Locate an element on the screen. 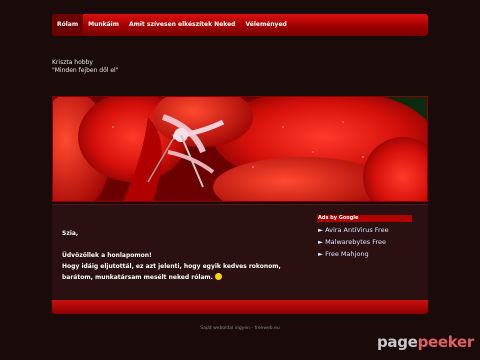 This screenshot has height=360, width=480. site-slogan: "Minden fejben dől el" is located at coordinates (85, 70).